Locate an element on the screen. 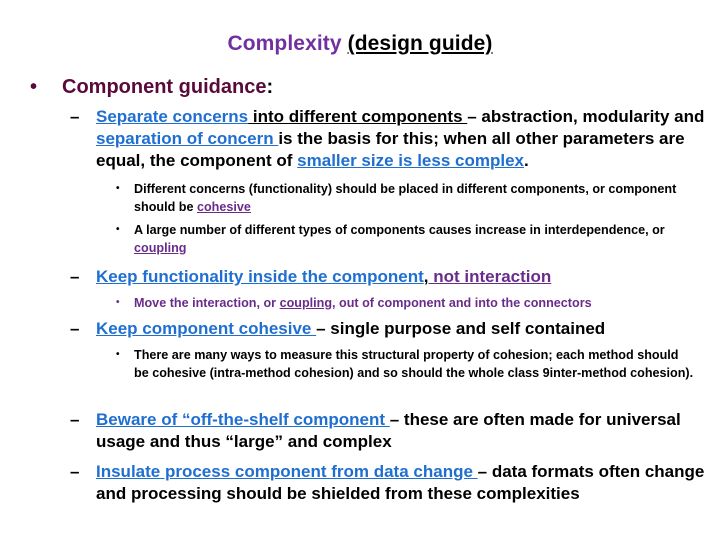 Image resolution: width=720 pixels, height=540 pixels. link-cohesive: cohesive is located at coordinates (224, 207).